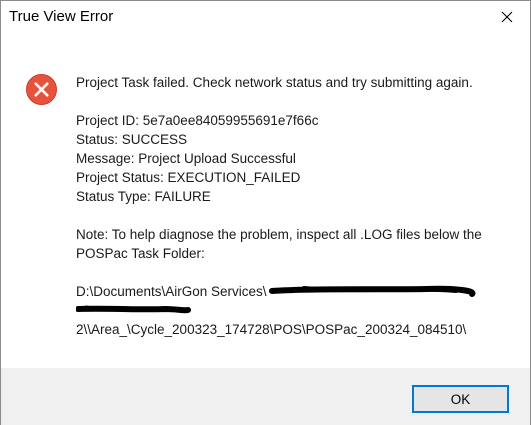 The height and width of the screenshot is (425, 531). I want to click on window-title: True View Error, so click(61, 16).